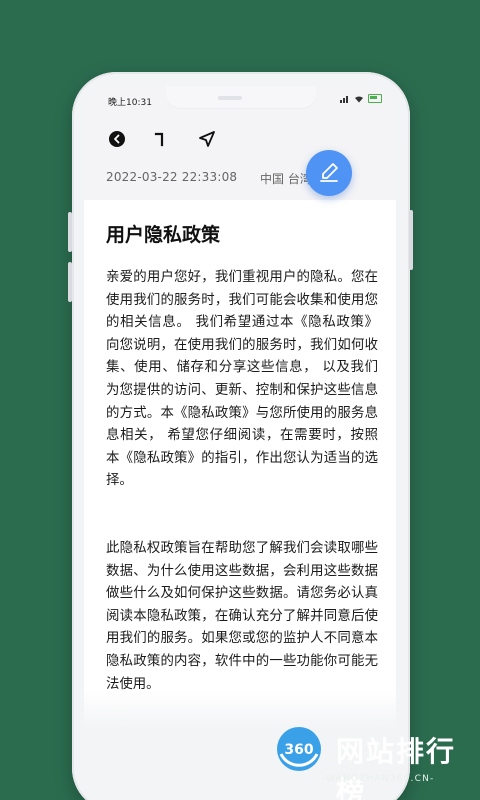  Describe the element at coordinates (161, 139) in the screenshot. I see `bookmark-icon` at that location.